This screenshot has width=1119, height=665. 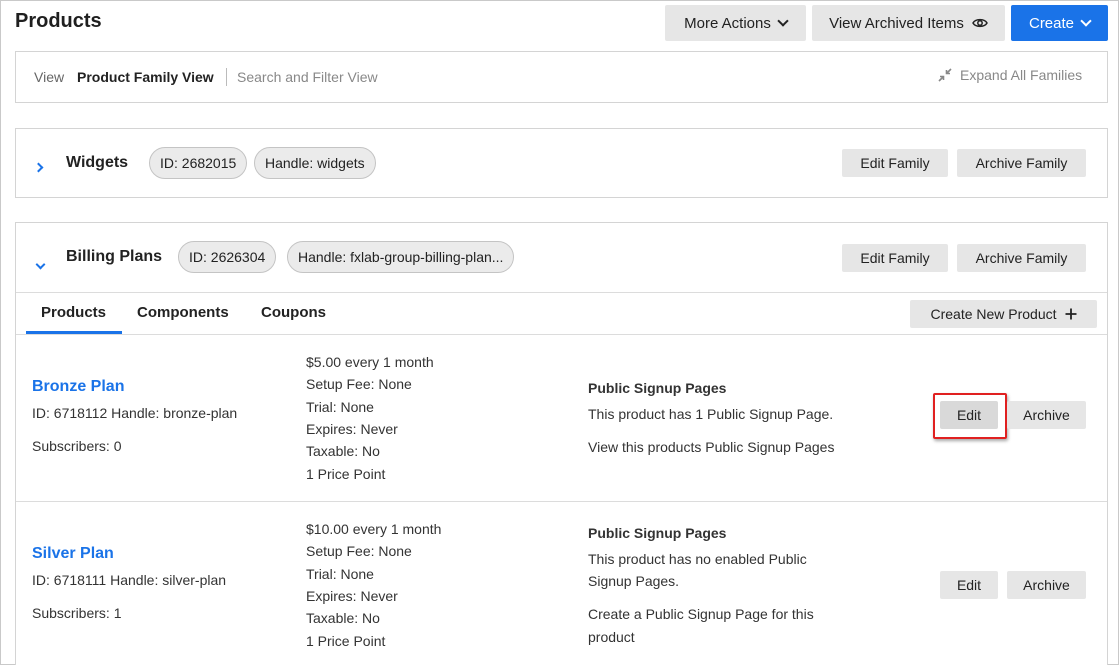 What do you see at coordinates (711, 414) in the screenshot?
I see `signup-text: This product has 1 Public Signup Page.` at bounding box center [711, 414].